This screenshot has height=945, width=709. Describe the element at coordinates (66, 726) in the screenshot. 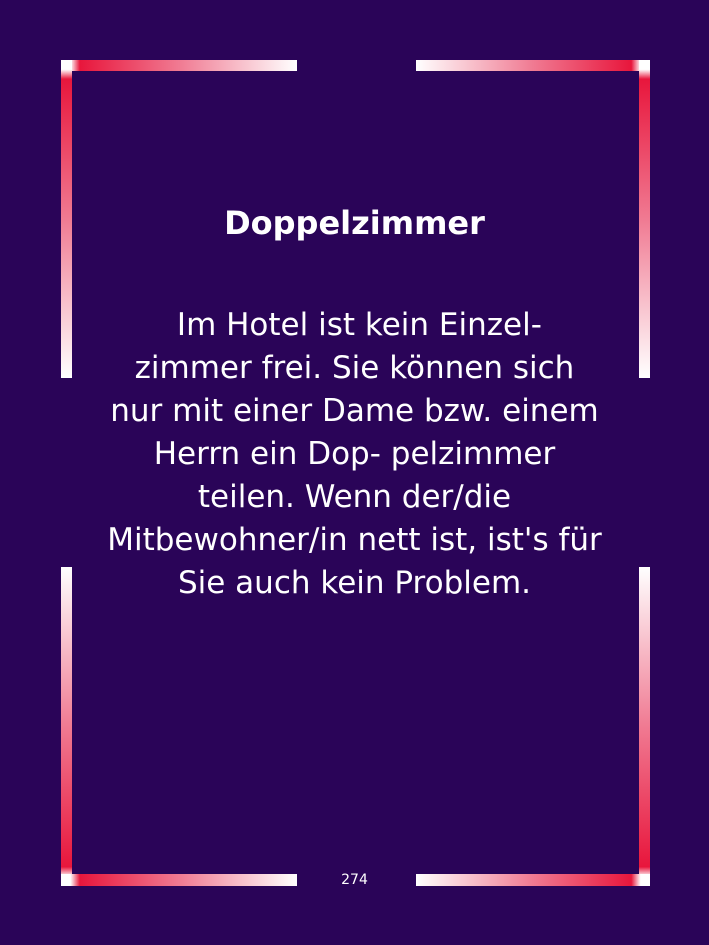

I see `frame-left-lower-bar` at that location.